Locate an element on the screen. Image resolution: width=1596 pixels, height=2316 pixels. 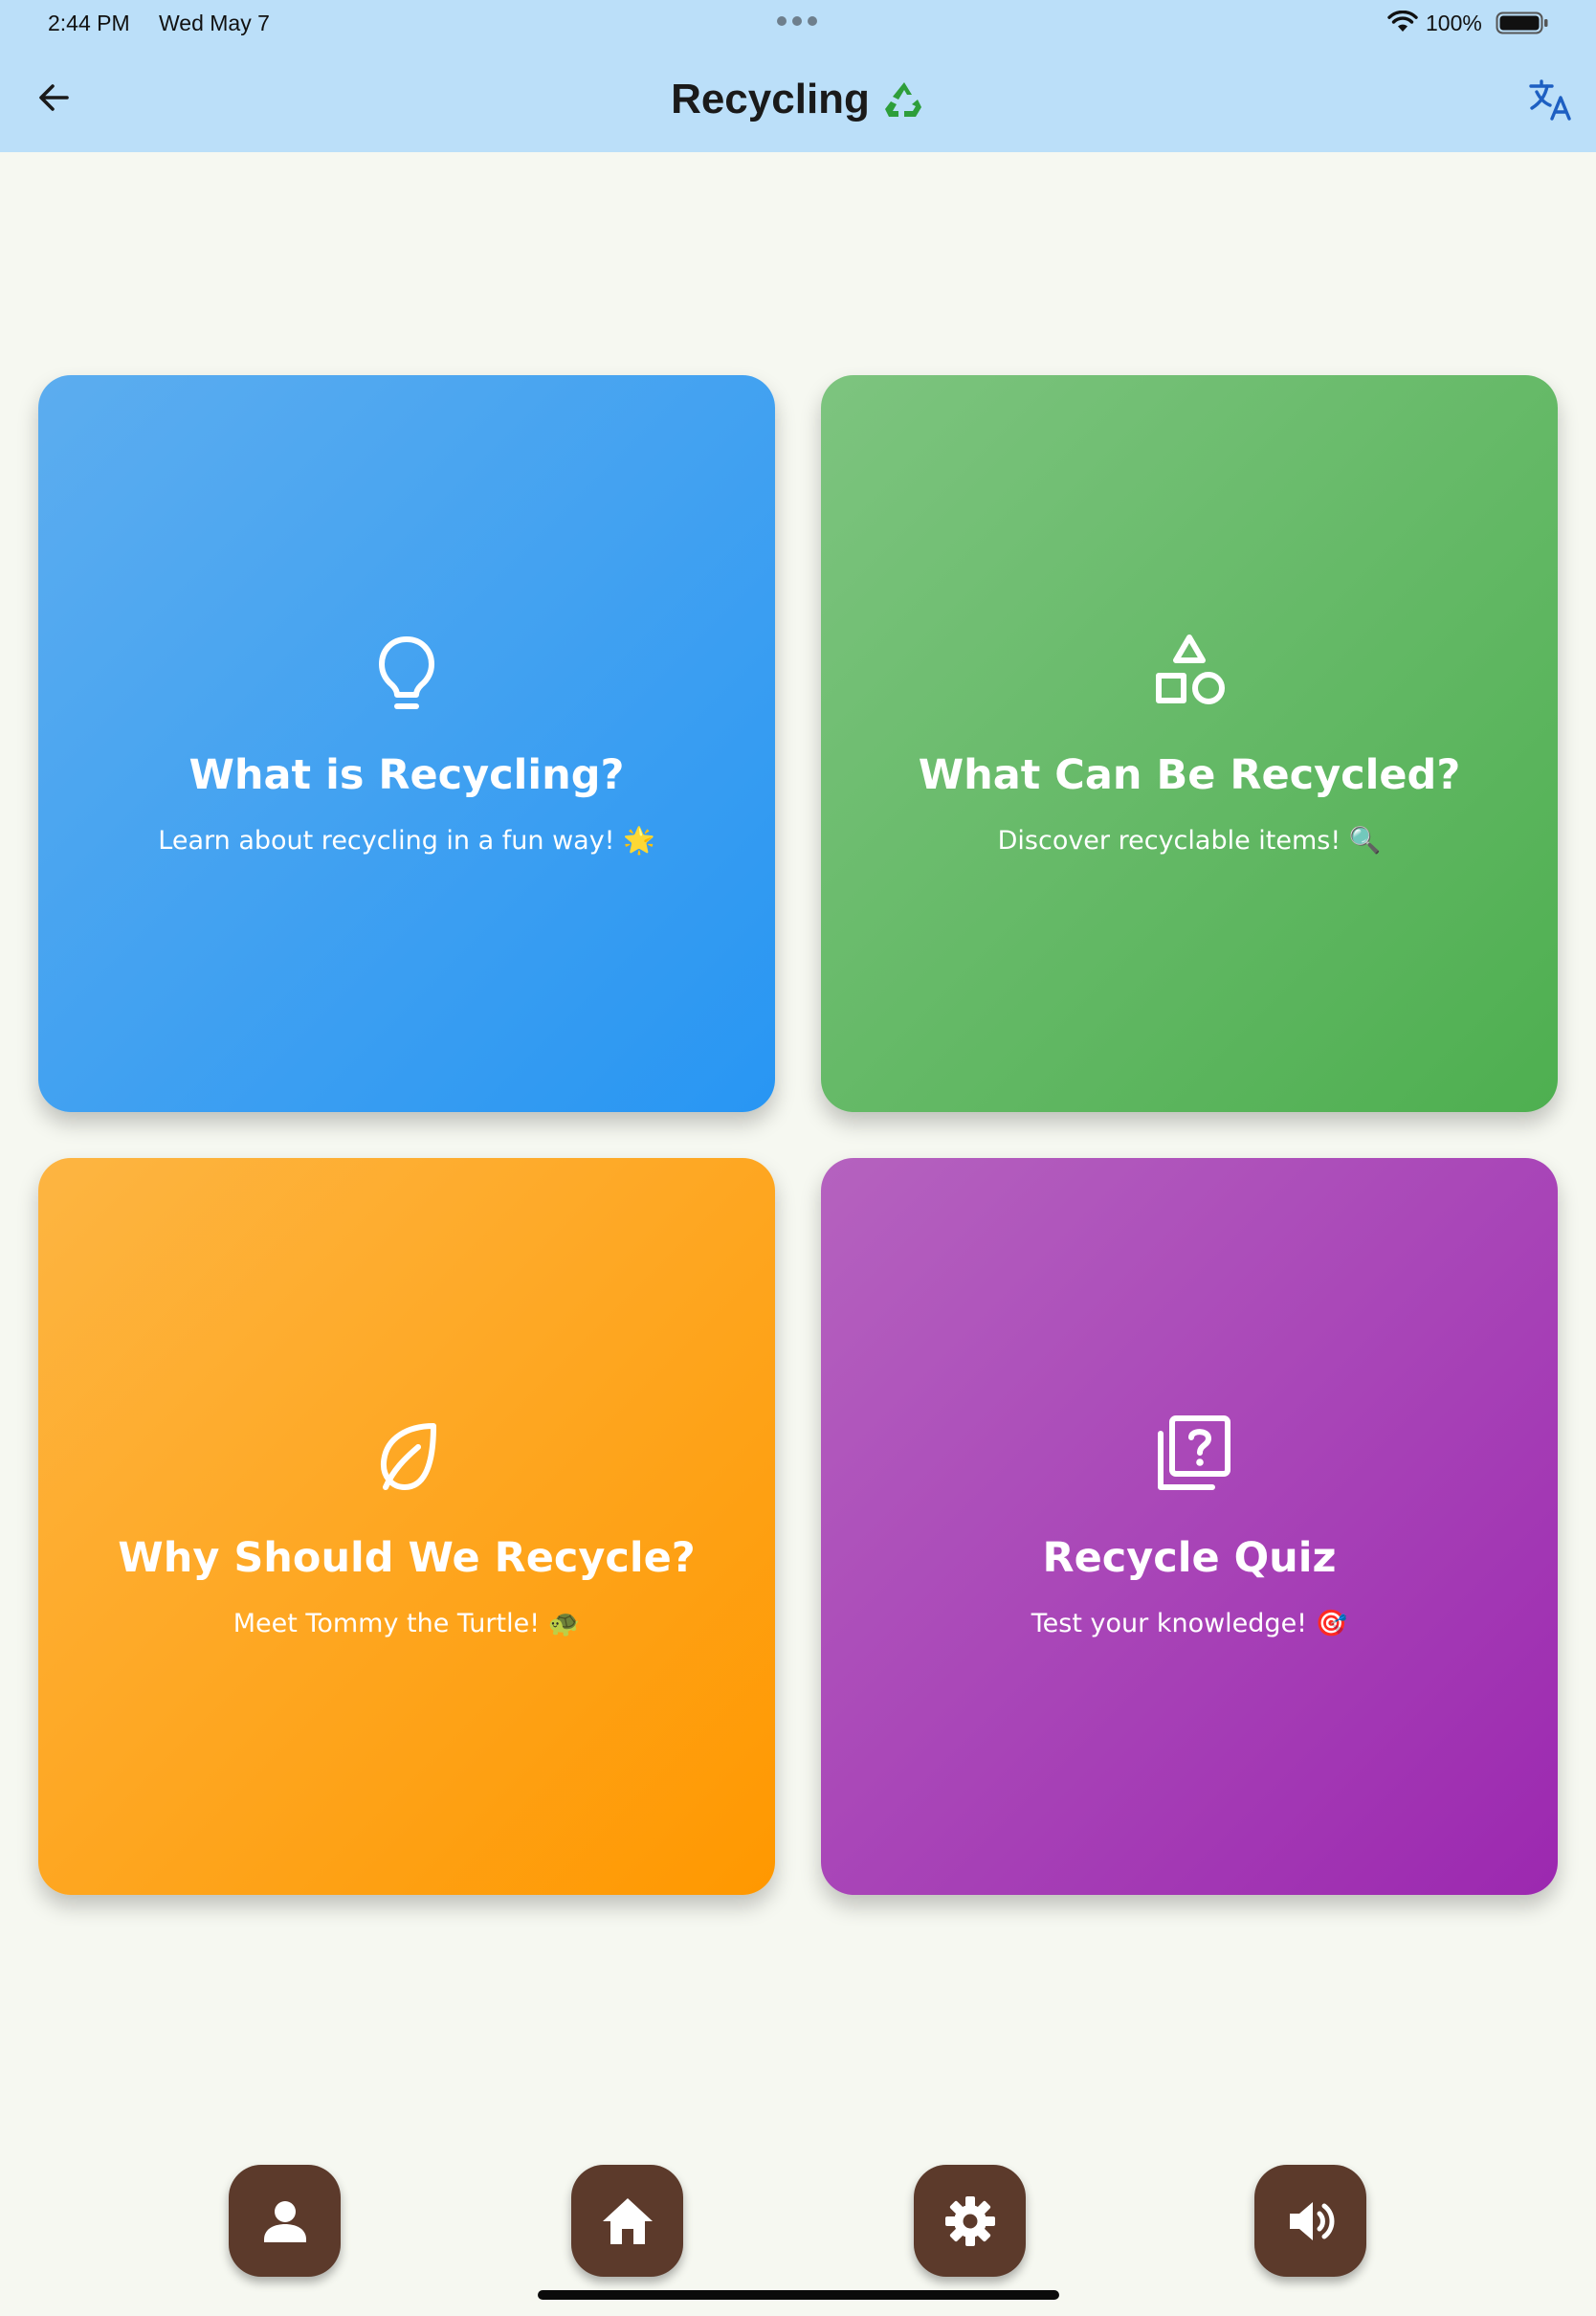
profile-button is located at coordinates (285, 2221).